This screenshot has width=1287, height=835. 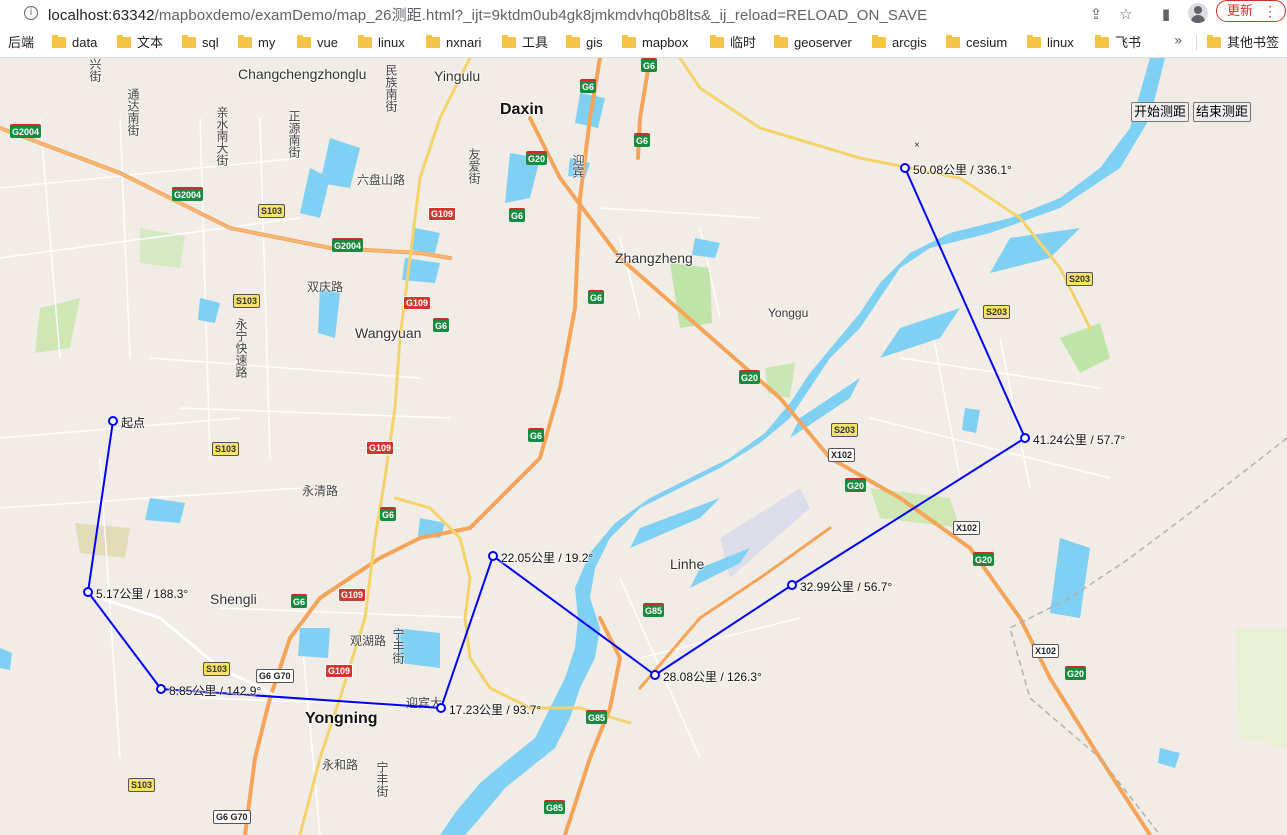 I want to click on bookmark-item: 临时, so click(x=733, y=43).